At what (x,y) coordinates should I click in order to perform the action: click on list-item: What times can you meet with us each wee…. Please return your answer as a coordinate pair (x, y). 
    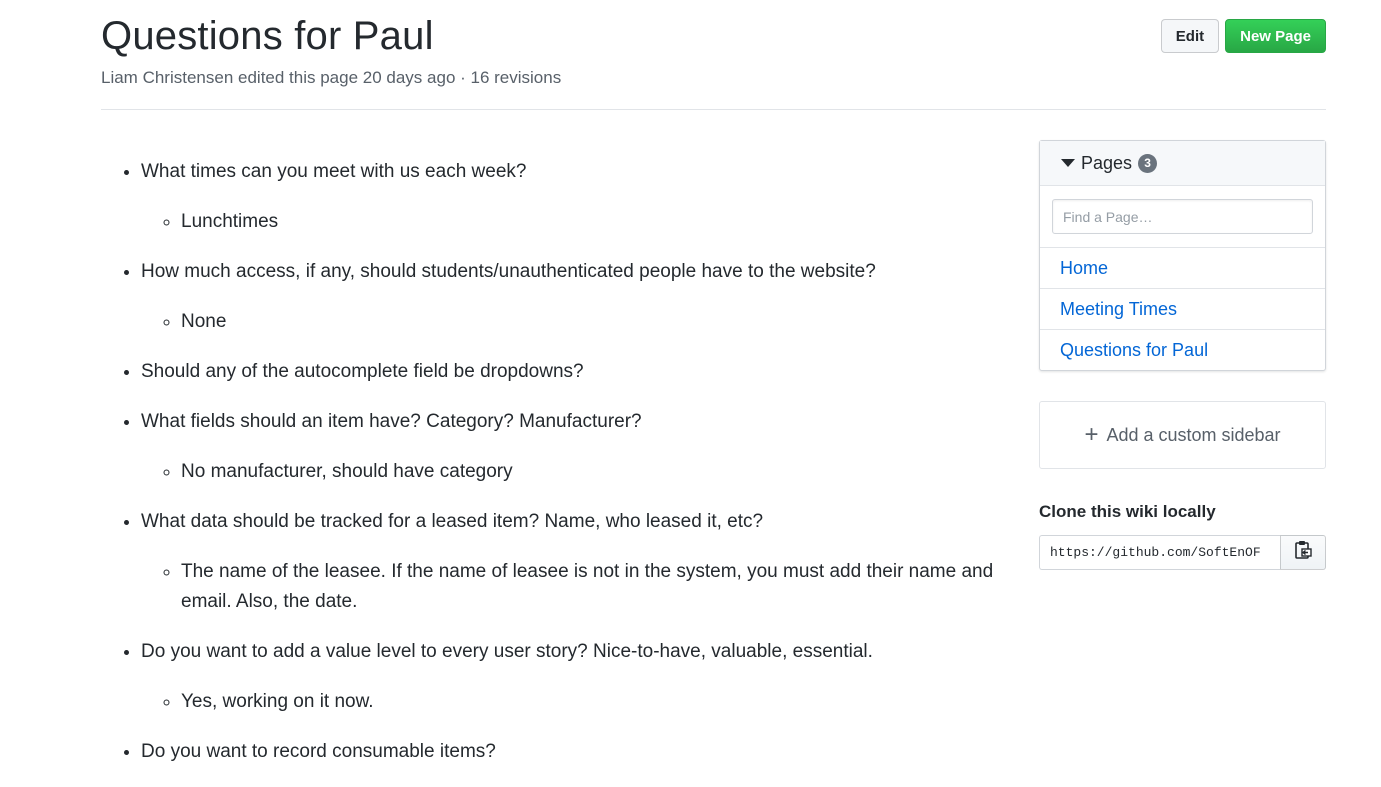
    Looking at the image, I should click on (581, 197).